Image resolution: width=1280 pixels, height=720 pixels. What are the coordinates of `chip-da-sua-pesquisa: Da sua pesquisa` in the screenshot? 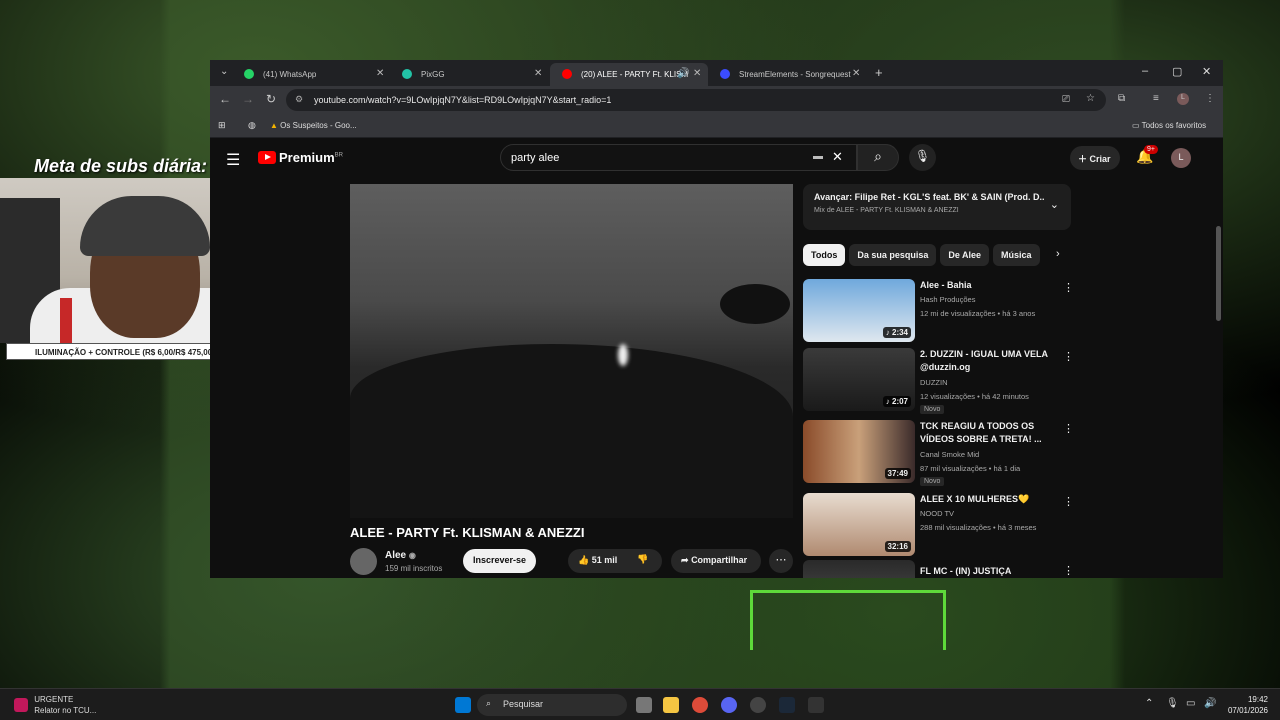 It's located at (893, 255).